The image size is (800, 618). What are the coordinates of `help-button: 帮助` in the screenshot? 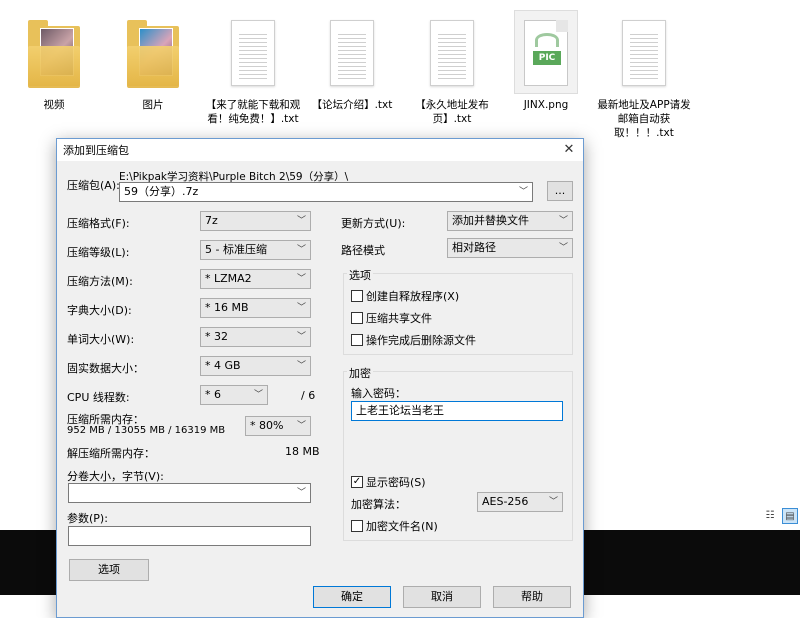 It's located at (532, 597).